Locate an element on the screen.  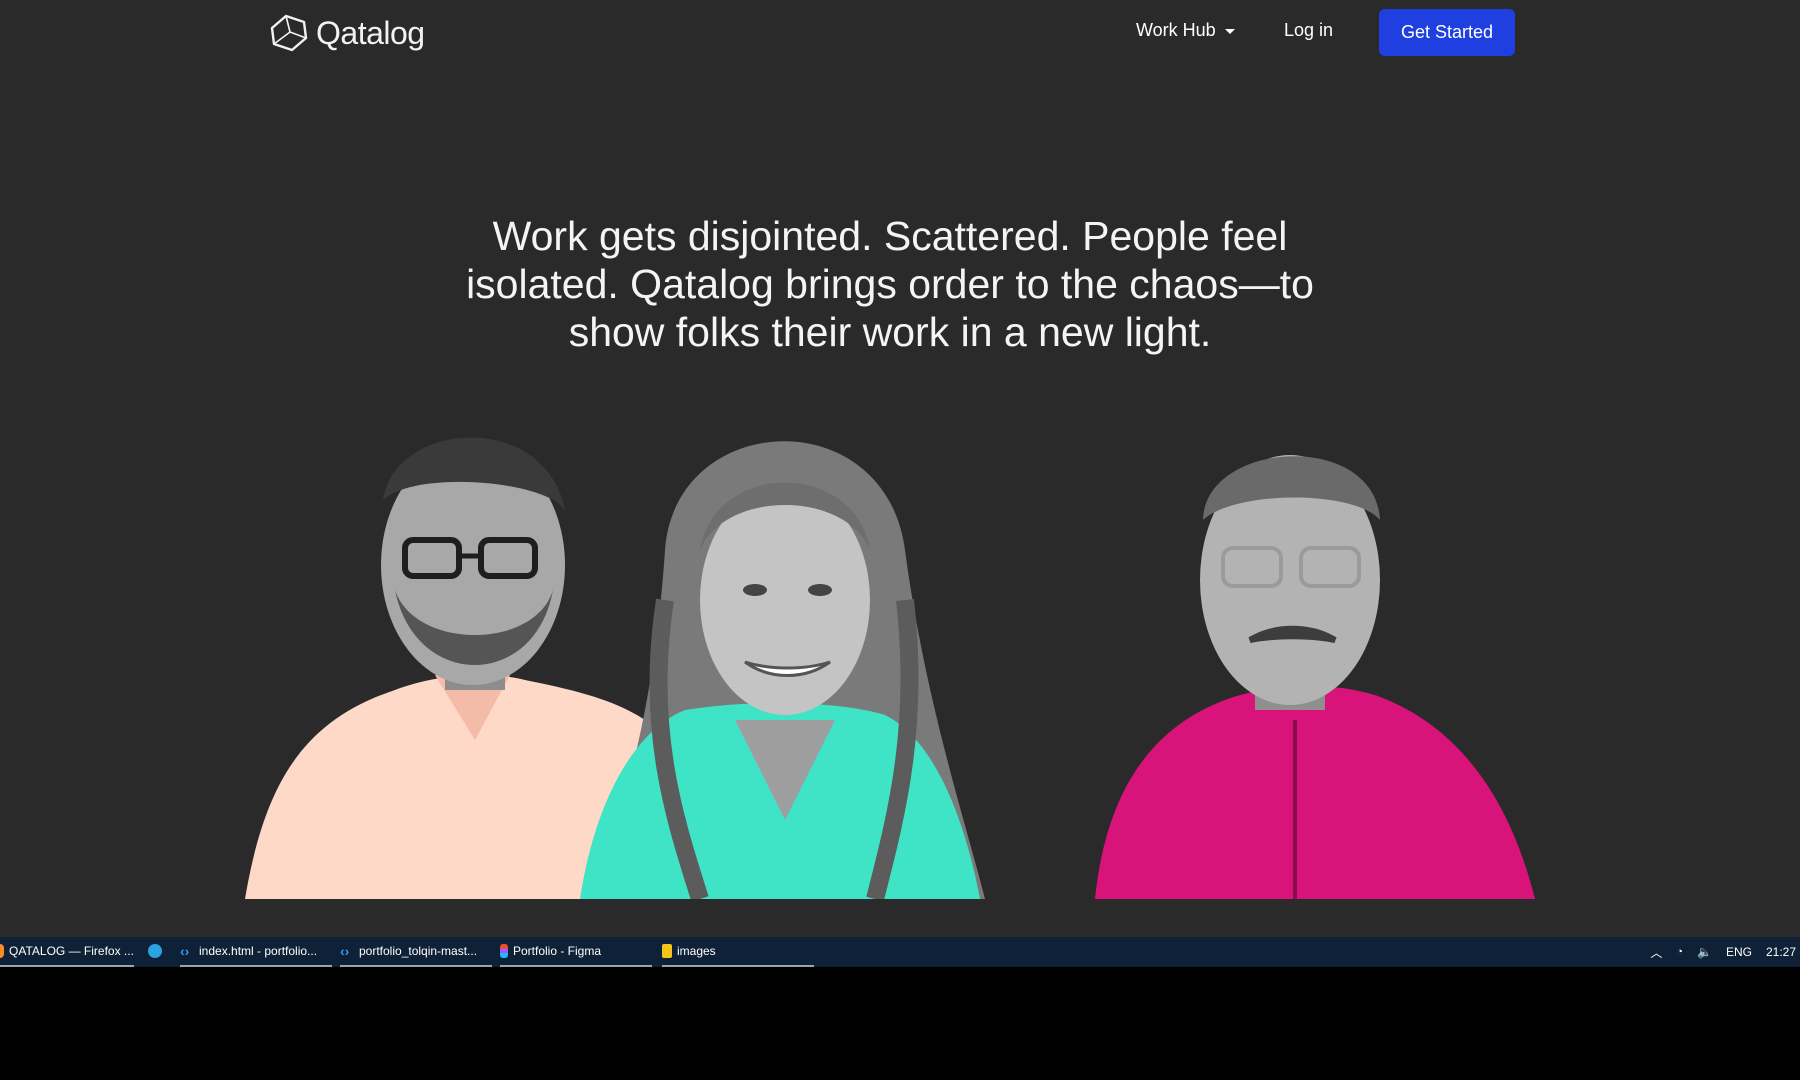
person-right-shirt is located at coordinates (1315, 792).